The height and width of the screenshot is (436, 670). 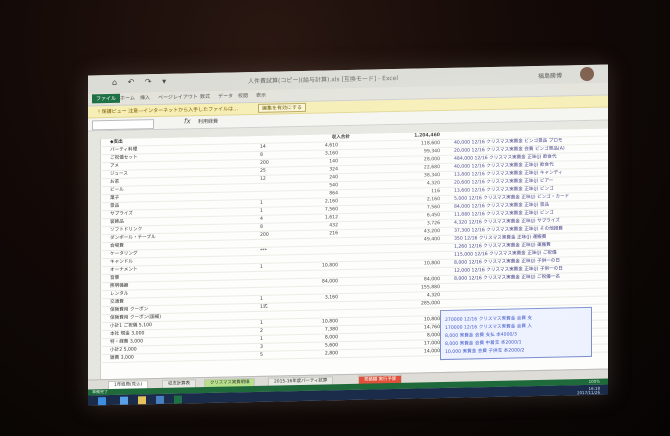 I want to click on cell-unit: ***, so click(x=263, y=251).